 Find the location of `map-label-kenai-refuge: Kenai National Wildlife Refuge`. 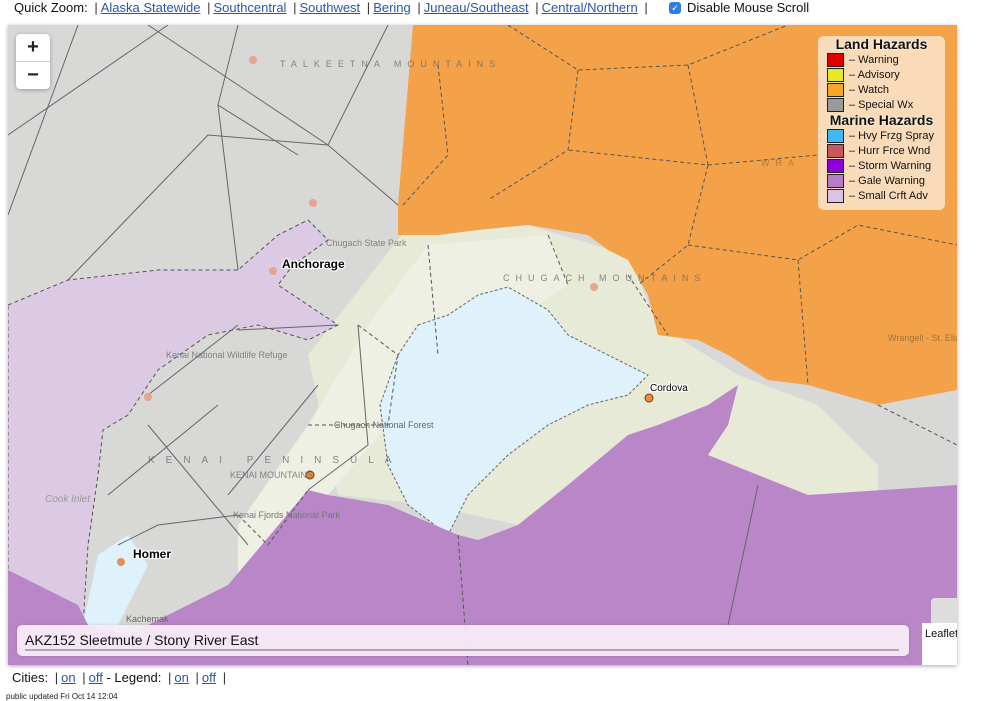

map-label-kenai-refuge: Kenai National Wildlife Refuge is located at coordinates (227, 355).